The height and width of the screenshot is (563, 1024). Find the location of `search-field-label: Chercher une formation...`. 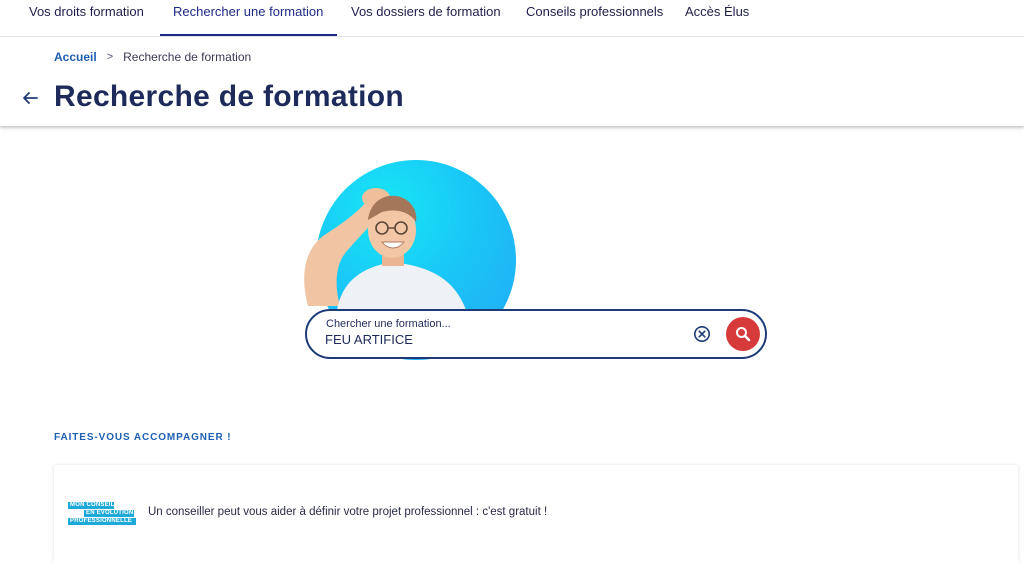

search-field-label: Chercher une formation... is located at coordinates (388, 324).